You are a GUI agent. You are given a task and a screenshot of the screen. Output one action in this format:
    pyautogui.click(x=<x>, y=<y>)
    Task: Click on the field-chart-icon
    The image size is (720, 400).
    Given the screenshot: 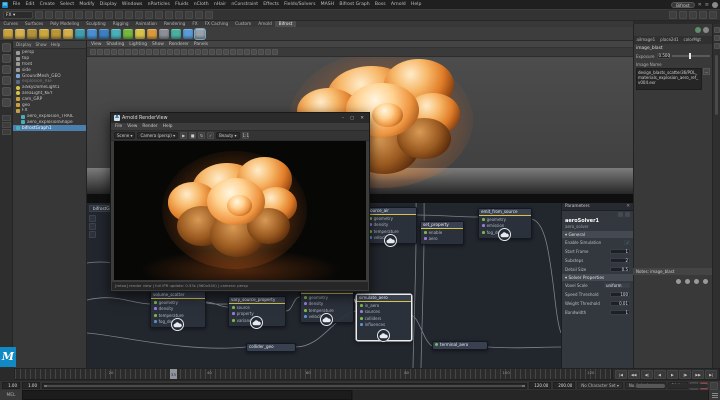 What is the action you would take?
    pyautogui.click(x=170, y=52)
    